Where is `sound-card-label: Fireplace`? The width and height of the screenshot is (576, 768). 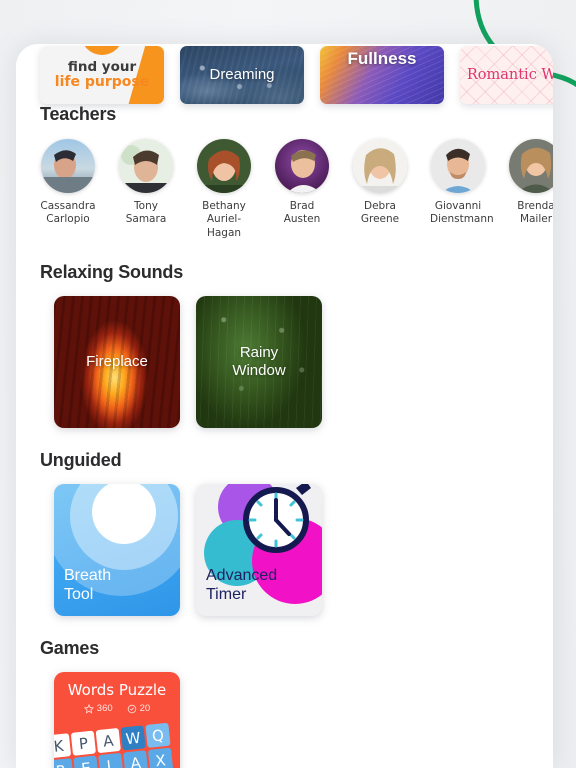
sound-card-label: Fireplace is located at coordinates (117, 362).